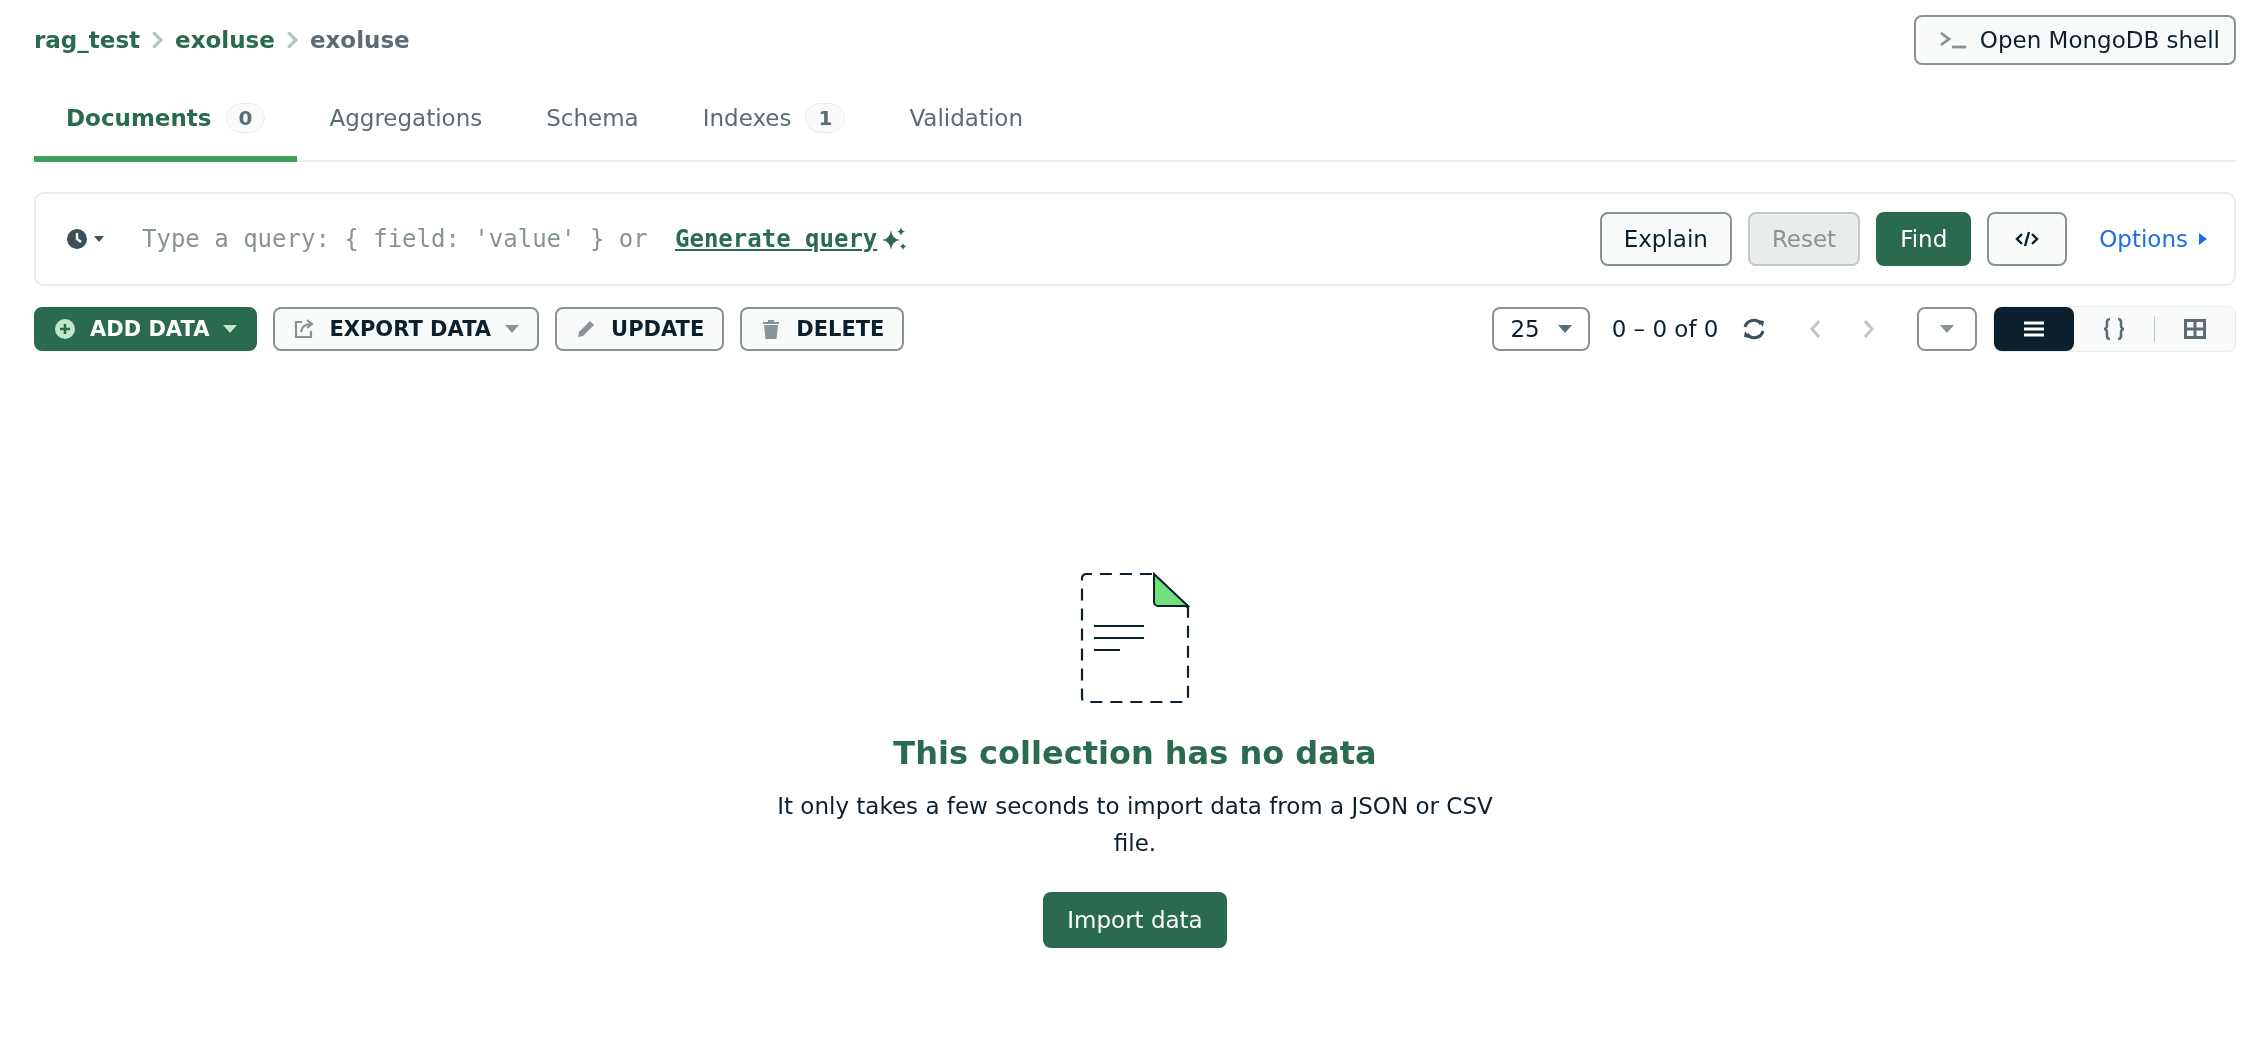 The image size is (2242, 1040). I want to click on tab: Validation, so click(966, 121).